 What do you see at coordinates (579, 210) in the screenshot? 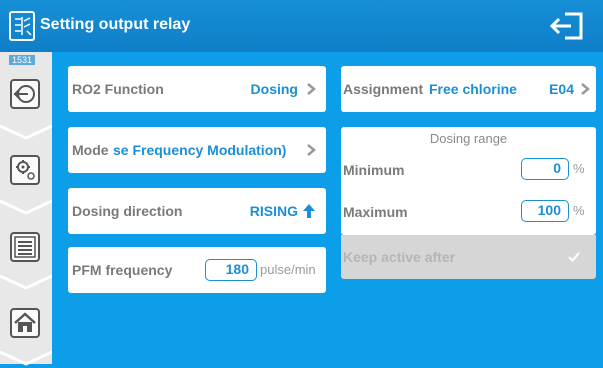
I see `maximum-unit: %` at bounding box center [579, 210].